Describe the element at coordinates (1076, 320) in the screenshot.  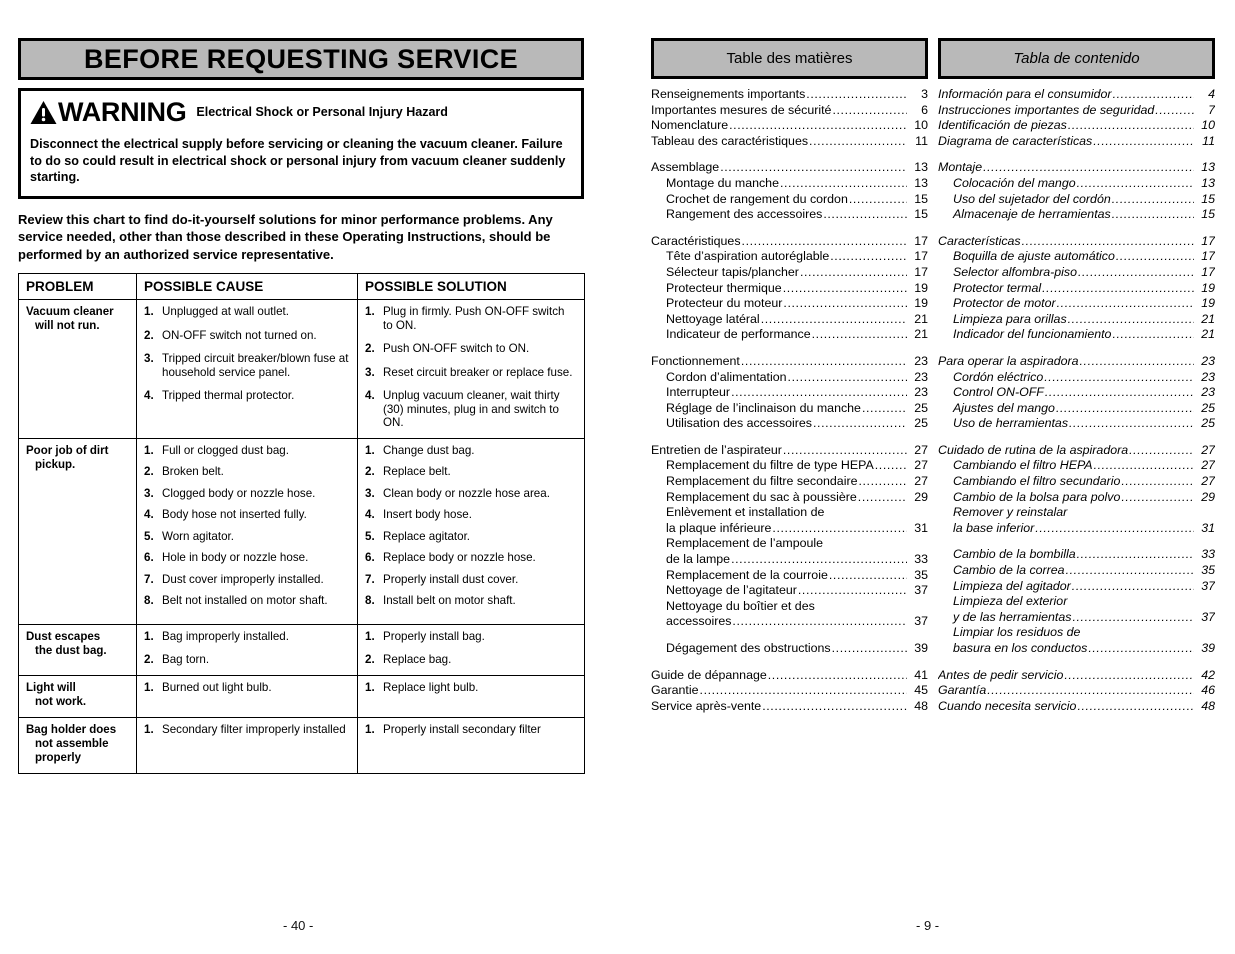
I see `spanish-toc-entry: Limpieza para orillas 21` at that location.